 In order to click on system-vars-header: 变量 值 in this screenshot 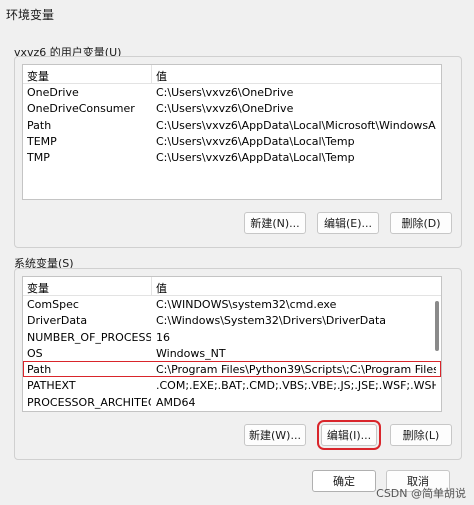, I will do `click(232, 286)`.